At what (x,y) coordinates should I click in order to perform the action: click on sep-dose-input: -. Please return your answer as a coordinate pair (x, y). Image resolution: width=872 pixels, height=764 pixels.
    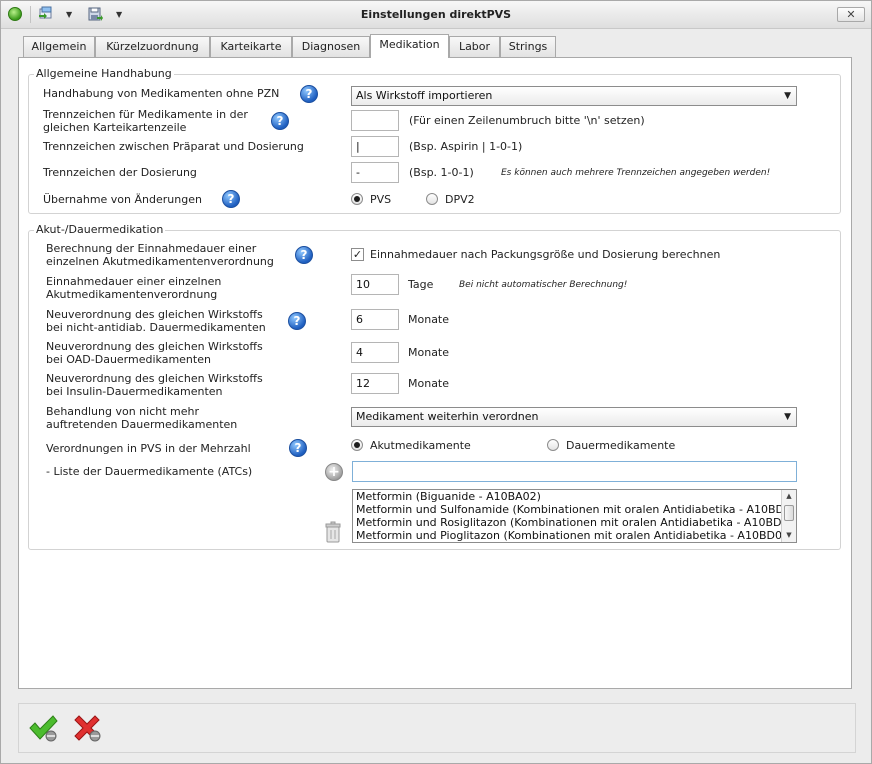
    Looking at the image, I should click on (375, 172).